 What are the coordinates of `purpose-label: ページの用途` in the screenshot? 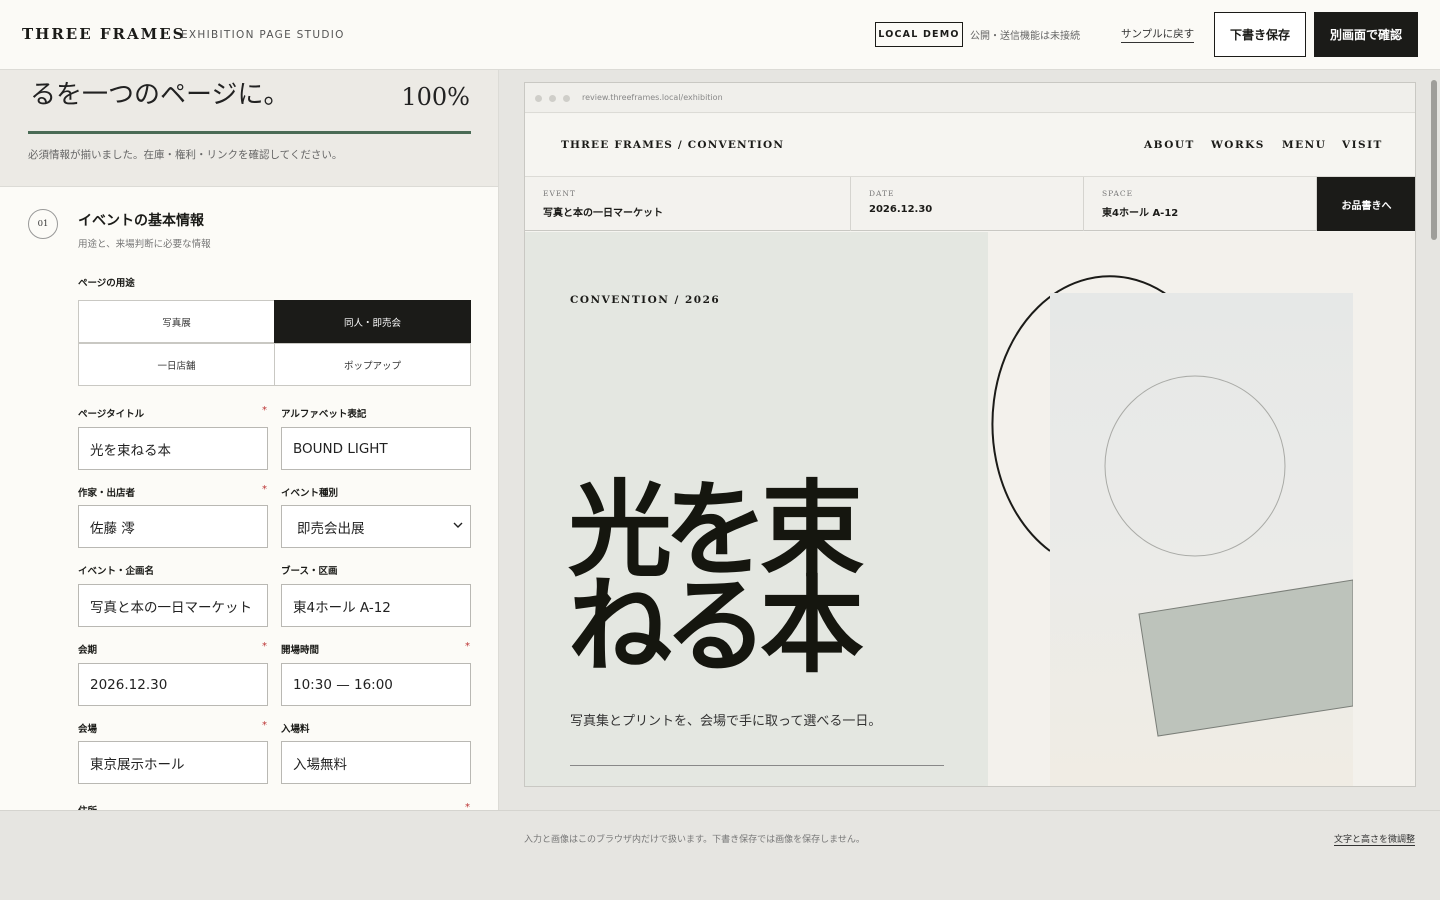 It's located at (106, 283).